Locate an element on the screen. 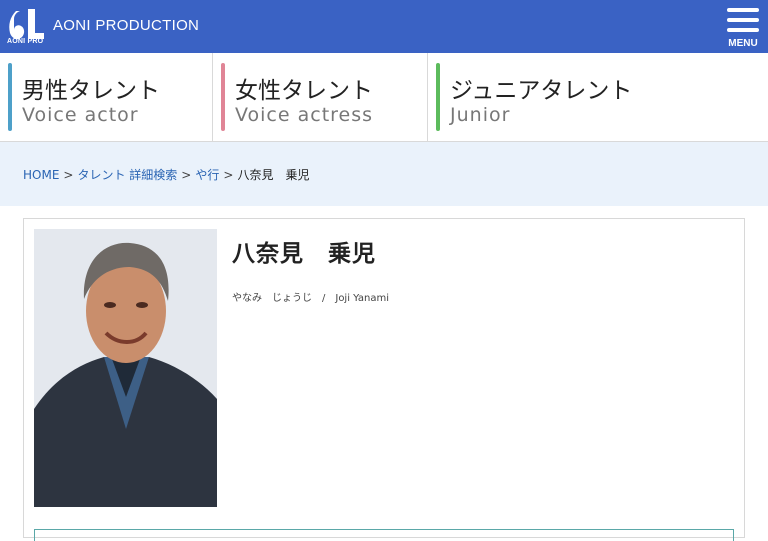  category-voice-actress: 女性タレント Voice actress is located at coordinates (320, 97).